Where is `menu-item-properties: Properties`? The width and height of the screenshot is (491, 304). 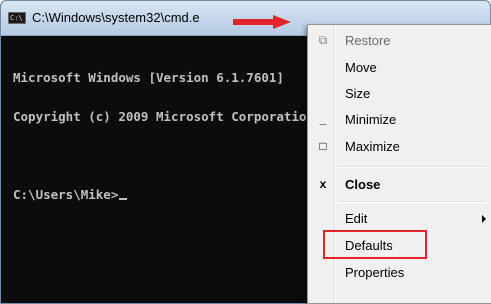 menu-item-properties: Properties is located at coordinates (399, 273).